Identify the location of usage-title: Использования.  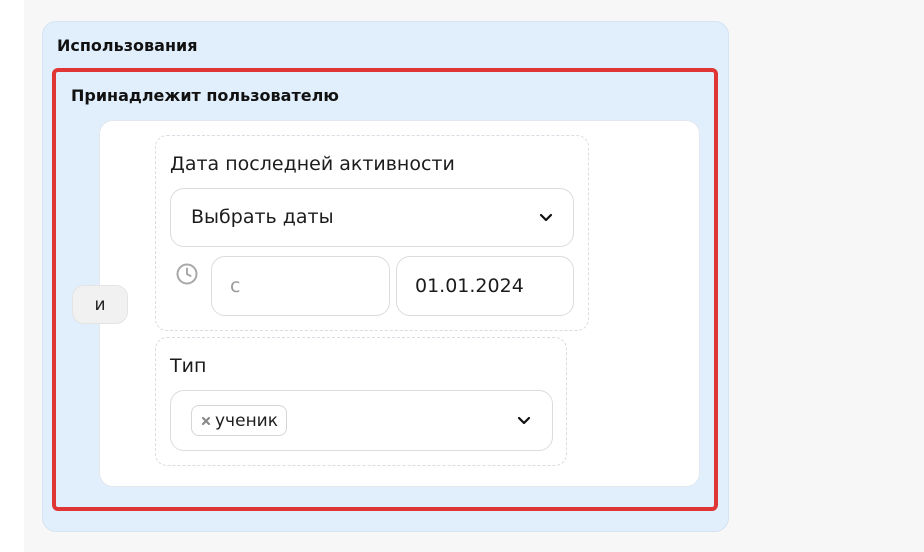
(127, 45).